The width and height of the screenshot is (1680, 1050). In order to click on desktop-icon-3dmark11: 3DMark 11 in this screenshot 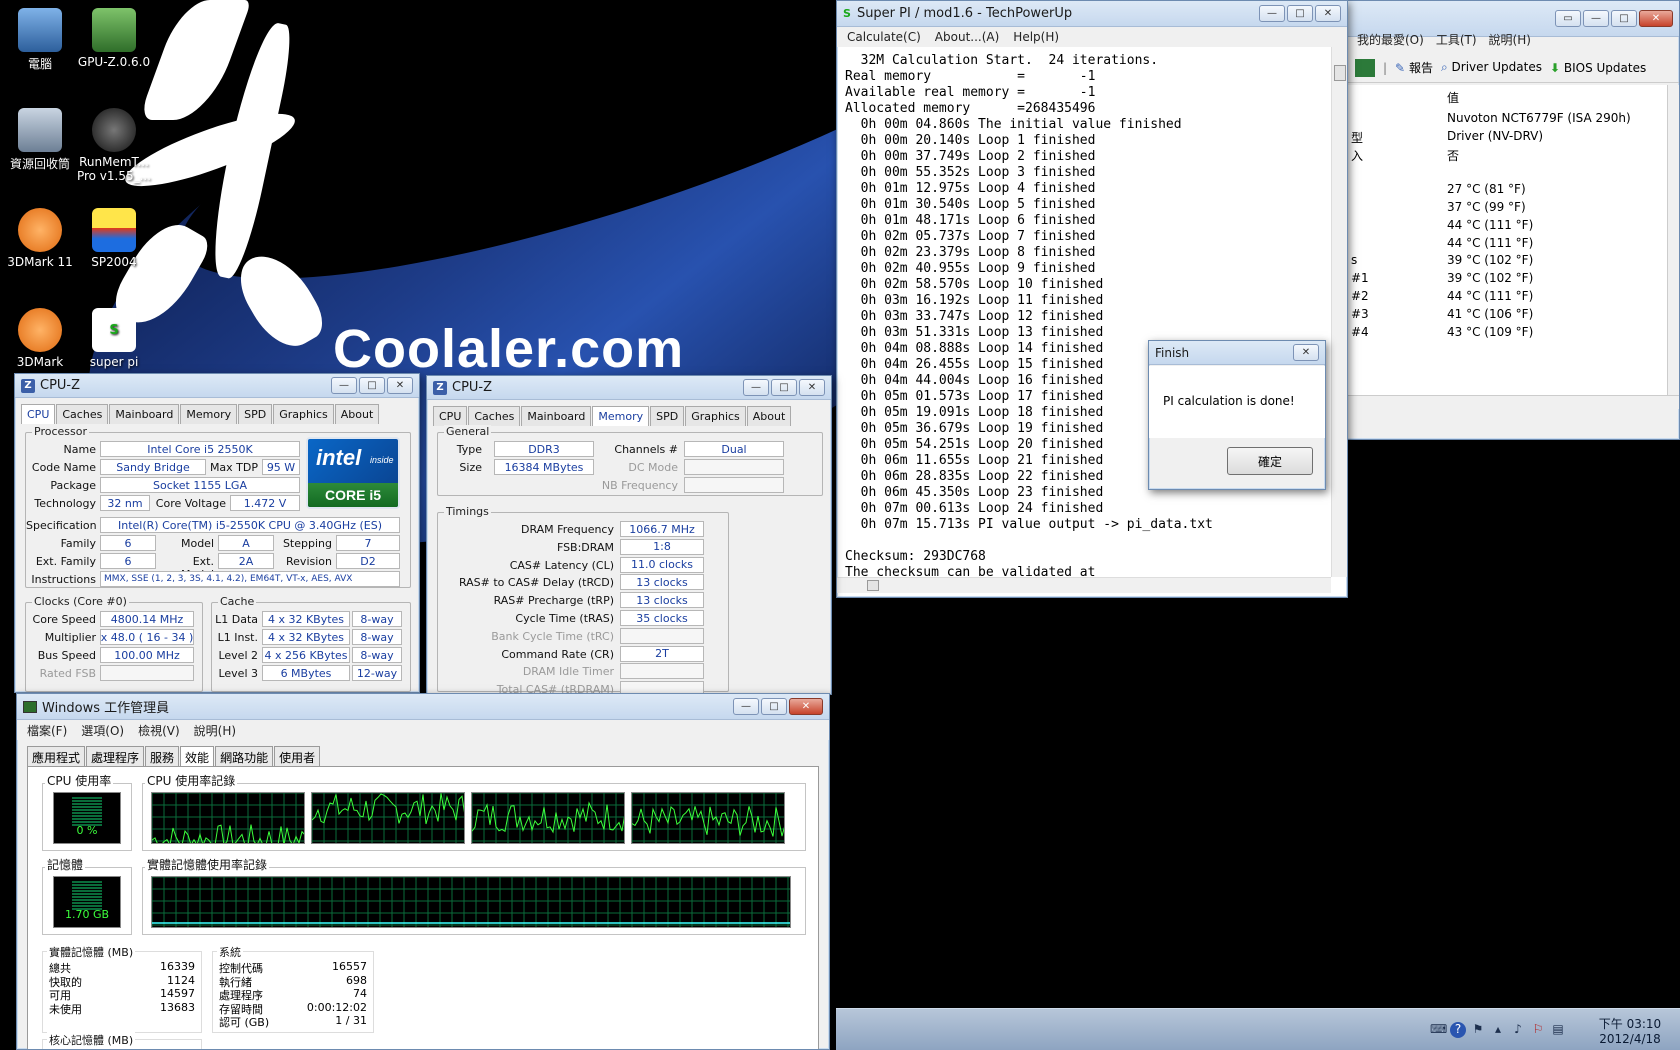, I will do `click(40, 238)`.